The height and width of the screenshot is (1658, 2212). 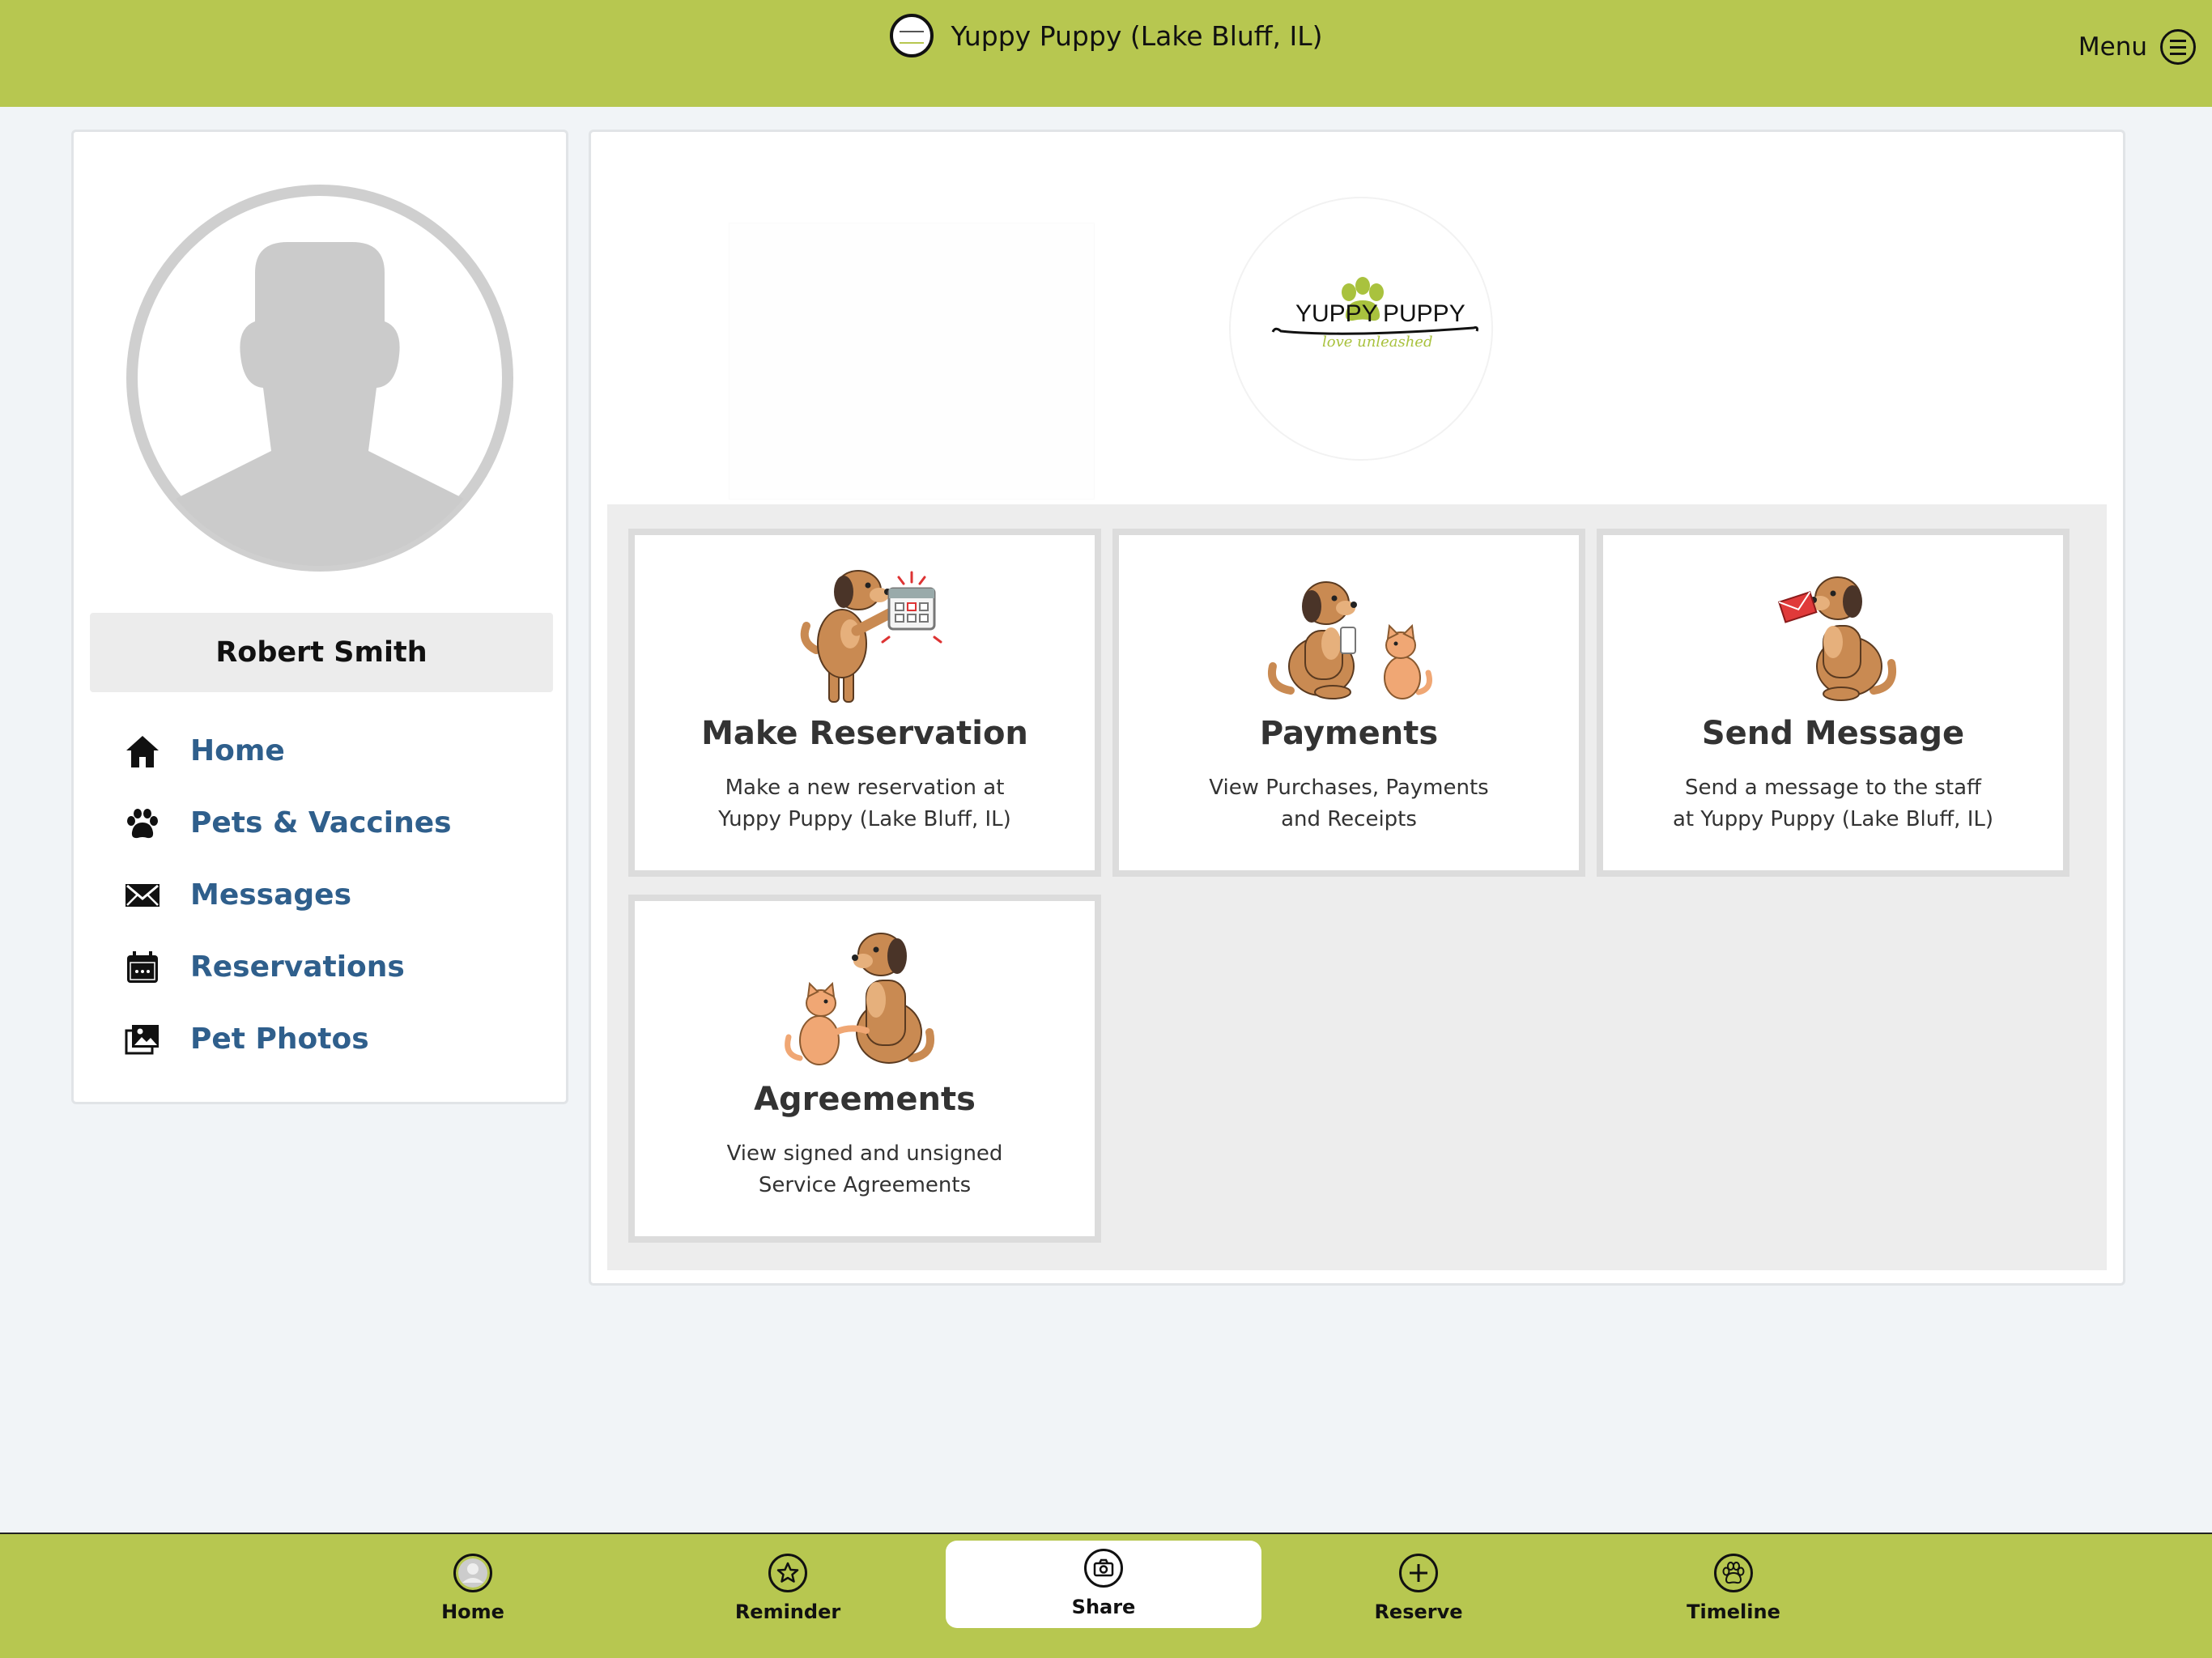 I want to click on sidebar-item-messages: Messages, so click(x=332, y=895).